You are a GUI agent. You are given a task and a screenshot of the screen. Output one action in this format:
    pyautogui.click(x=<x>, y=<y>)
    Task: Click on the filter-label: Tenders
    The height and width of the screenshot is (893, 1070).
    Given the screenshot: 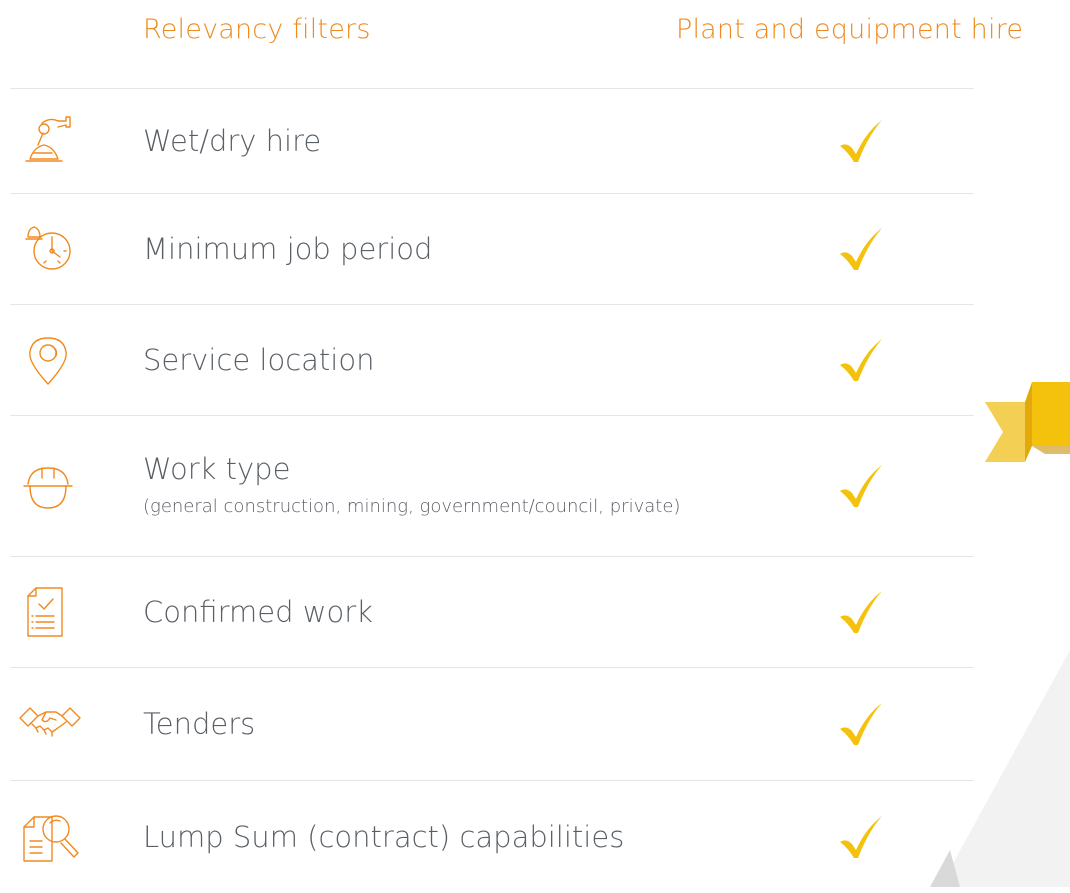 What is the action you would take?
    pyautogui.click(x=199, y=724)
    